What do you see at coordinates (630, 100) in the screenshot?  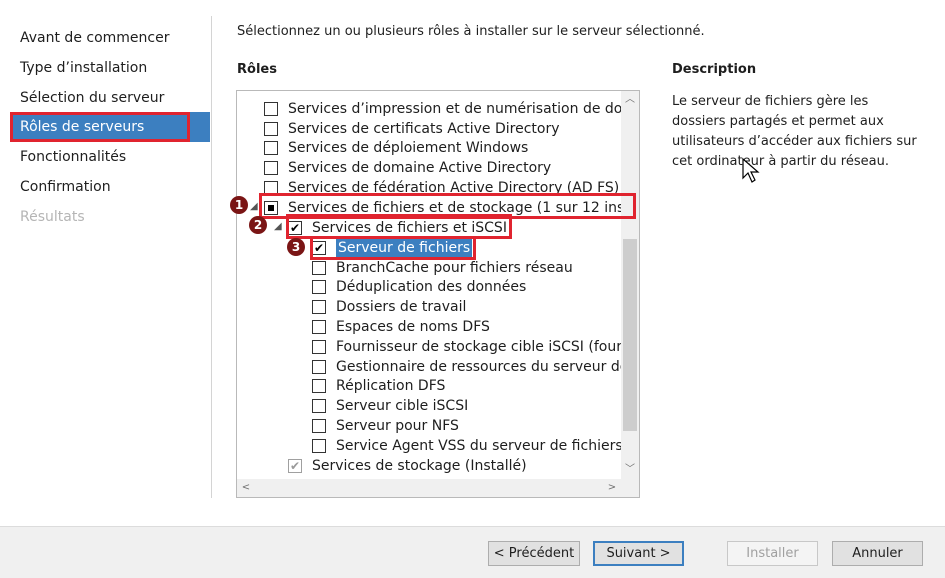 I see `chevron-up-icon: ︿` at bounding box center [630, 100].